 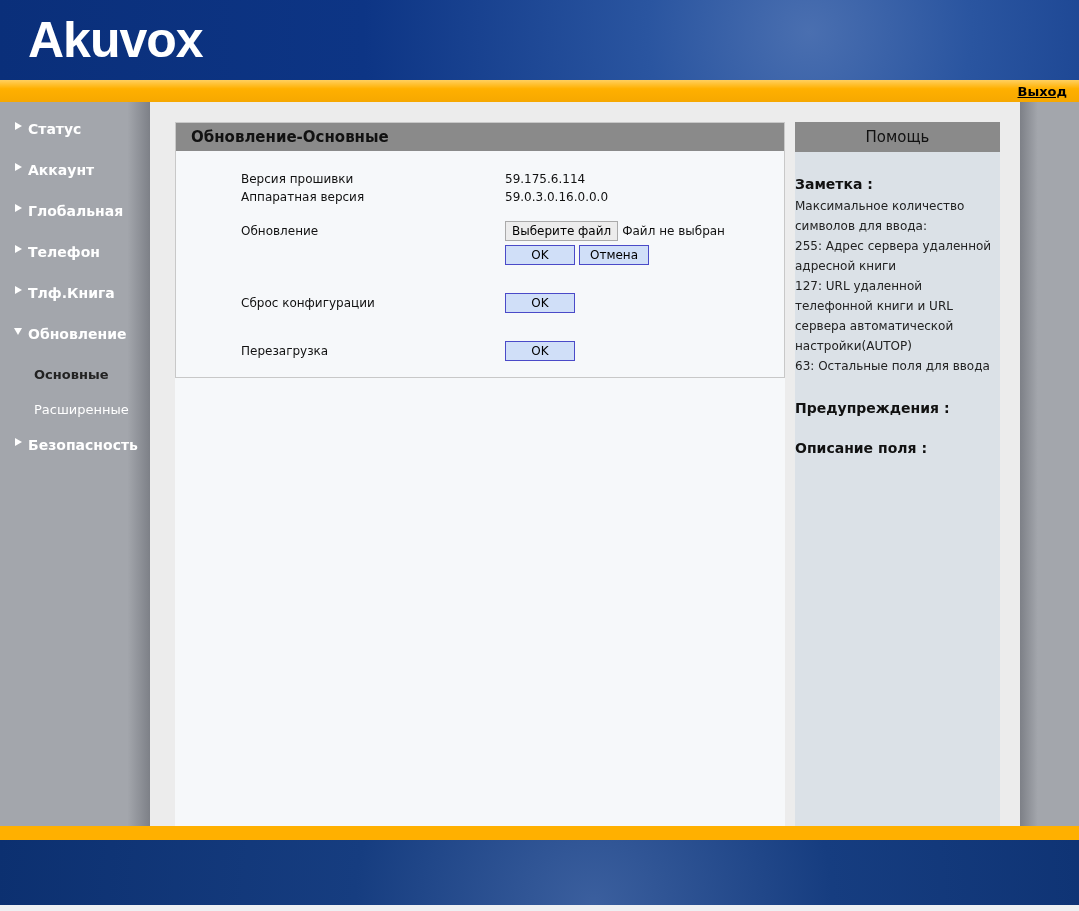 What do you see at coordinates (298, 179) in the screenshot?
I see `field-label: Версия прошивки` at bounding box center [298, 179].